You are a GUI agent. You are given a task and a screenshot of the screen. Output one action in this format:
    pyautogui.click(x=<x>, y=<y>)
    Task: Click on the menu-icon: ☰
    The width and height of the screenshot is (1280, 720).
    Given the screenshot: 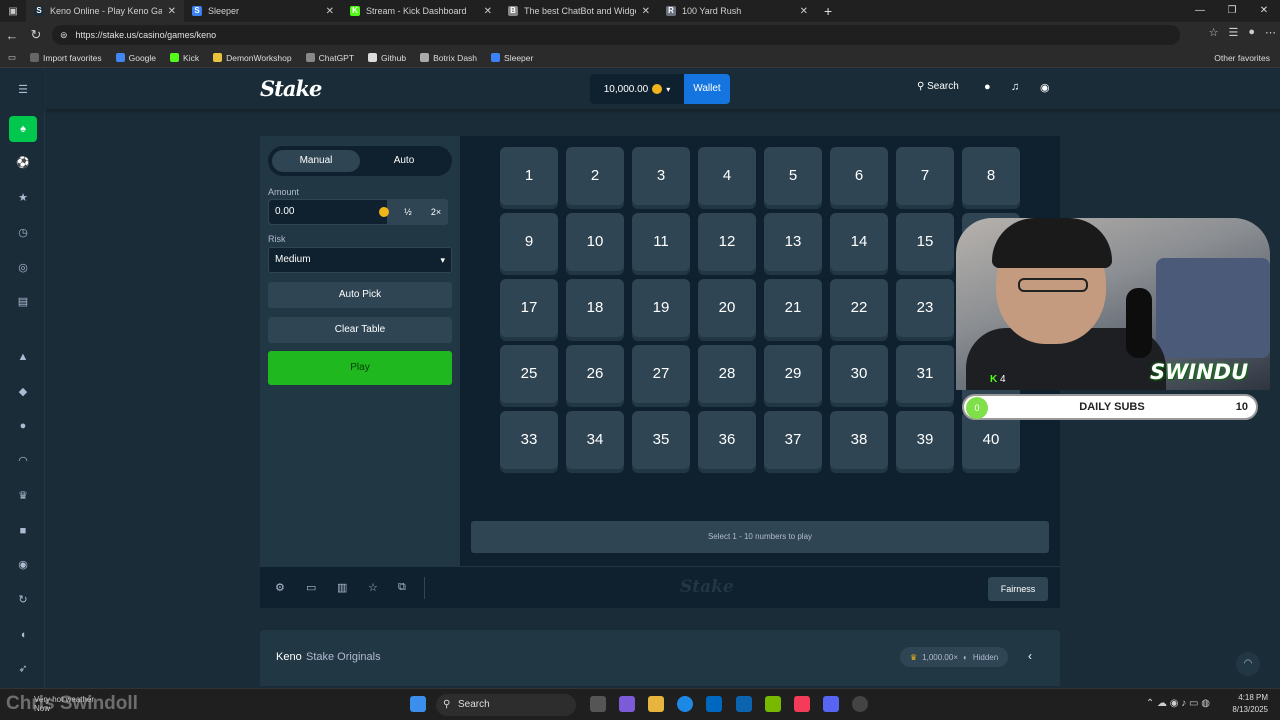 What is the action you would take?
    pyautogui.click(x=23, y=90)
    